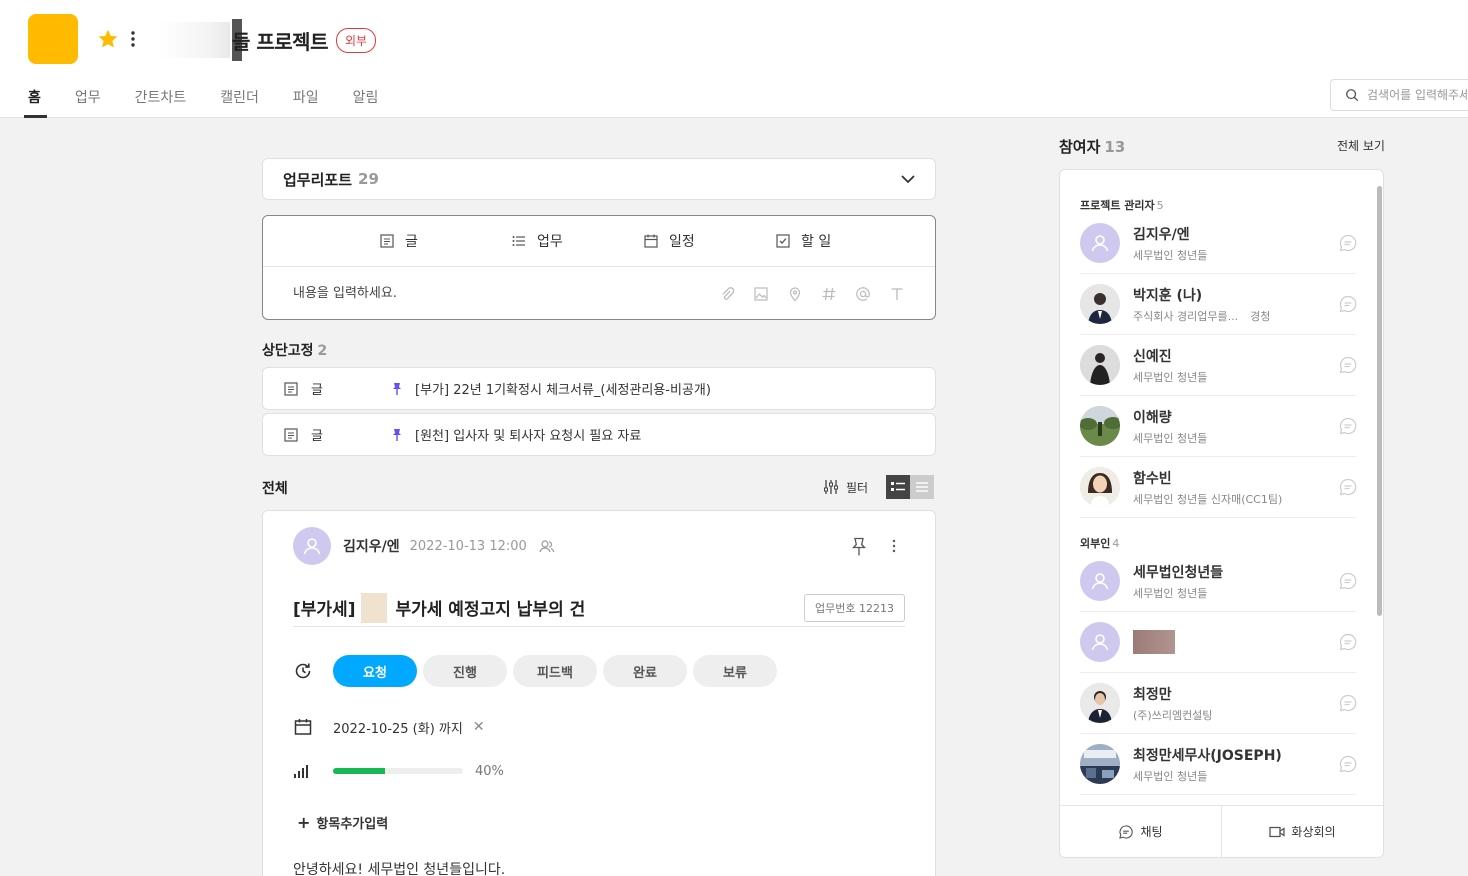 This screenshot has width=1468, height=876. What do you see at coordinates (709, 241) in the screenshot?
I see `composer-type-schedule: 일정` at bounding box center [709, 241].